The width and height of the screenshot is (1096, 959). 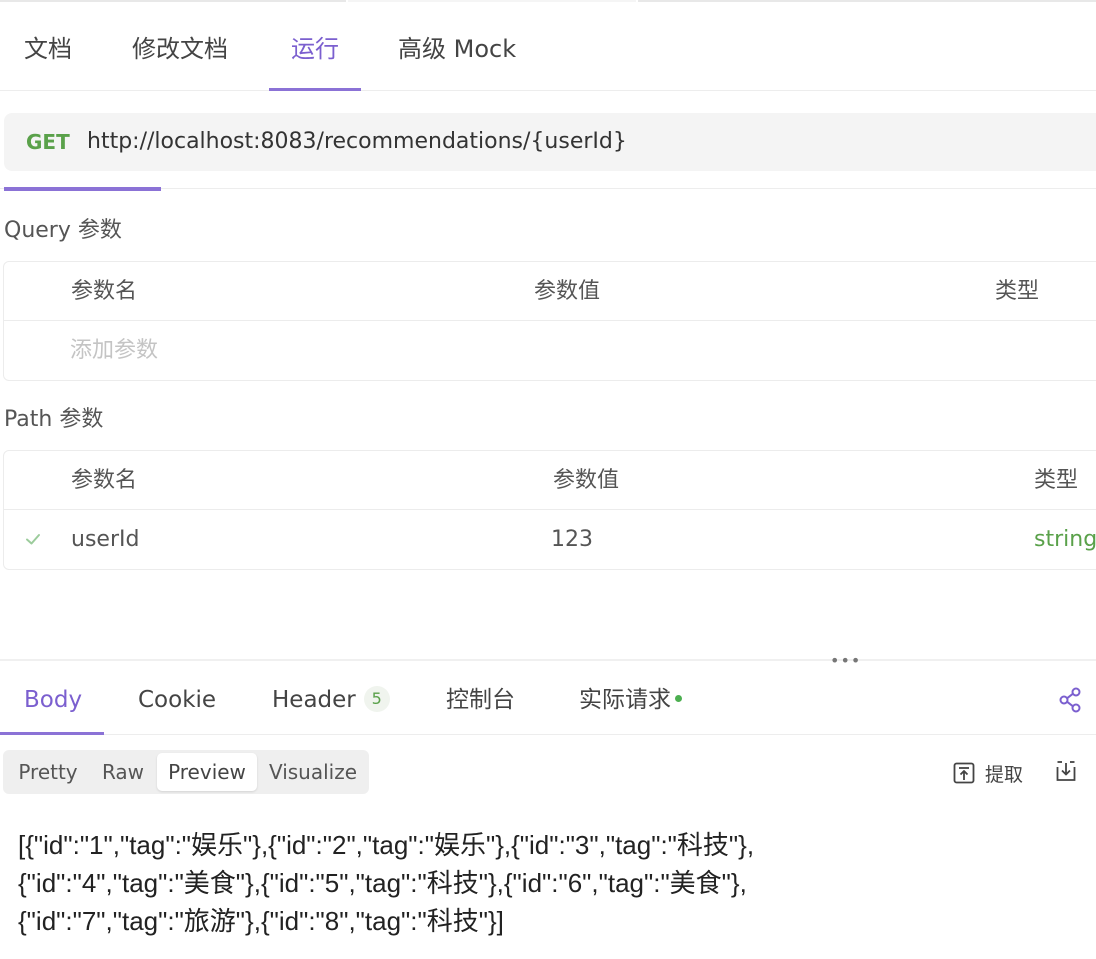 I want to click on tab-header: Header 5, so click(x=331, y=698).